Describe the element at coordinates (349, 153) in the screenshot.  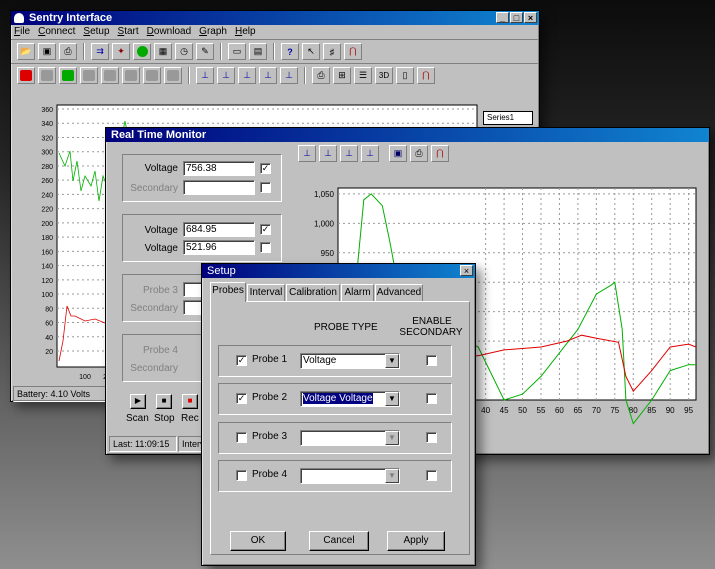
I see `rtm-view-60b-icon: ⊥` at that location.